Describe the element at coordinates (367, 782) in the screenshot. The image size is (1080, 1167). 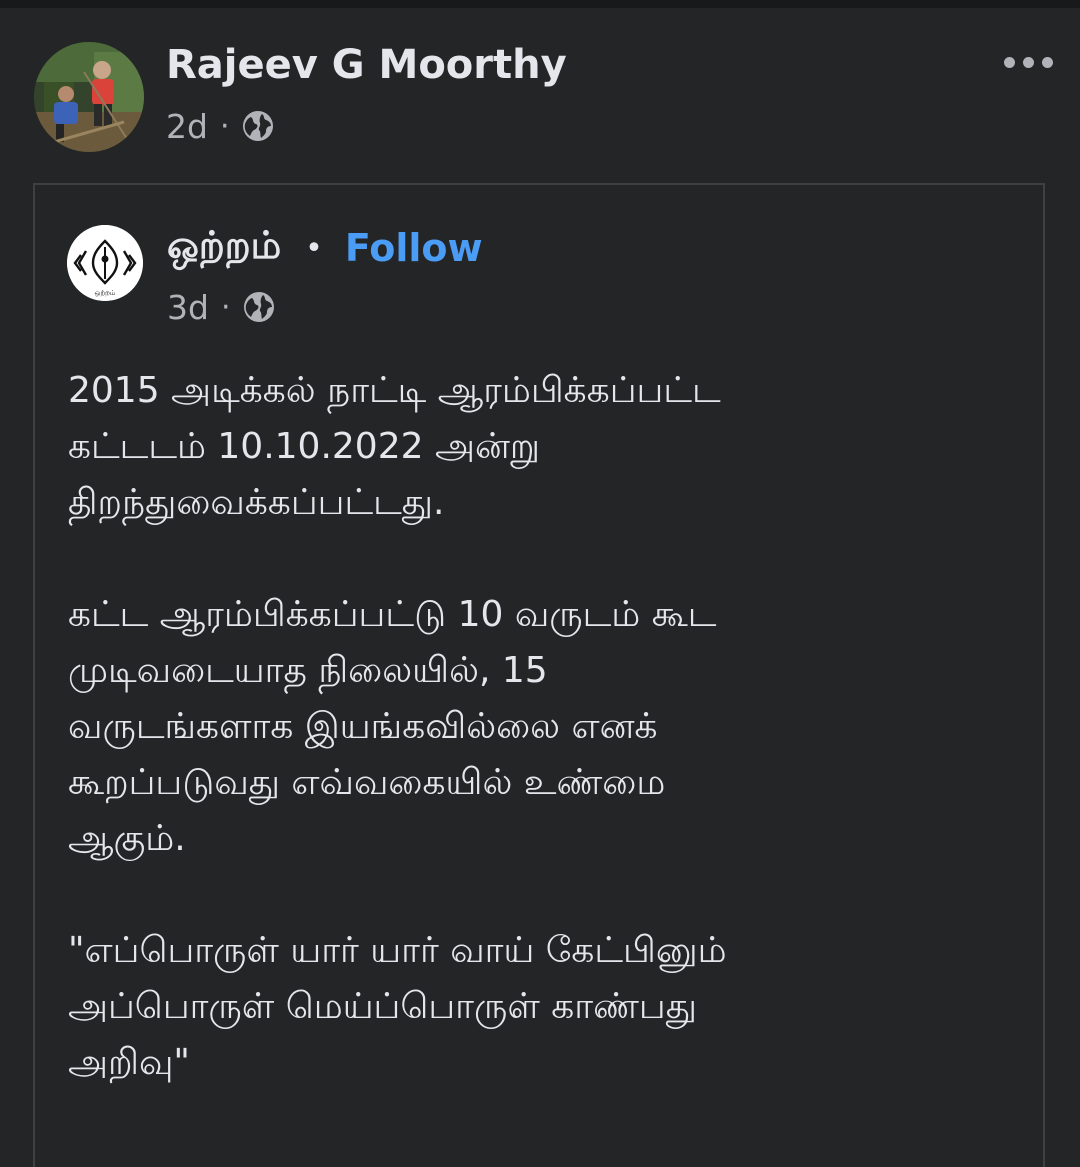
I see `text-line: கூறப்படுவது எவ்வகையில் உண்மை` at that location.